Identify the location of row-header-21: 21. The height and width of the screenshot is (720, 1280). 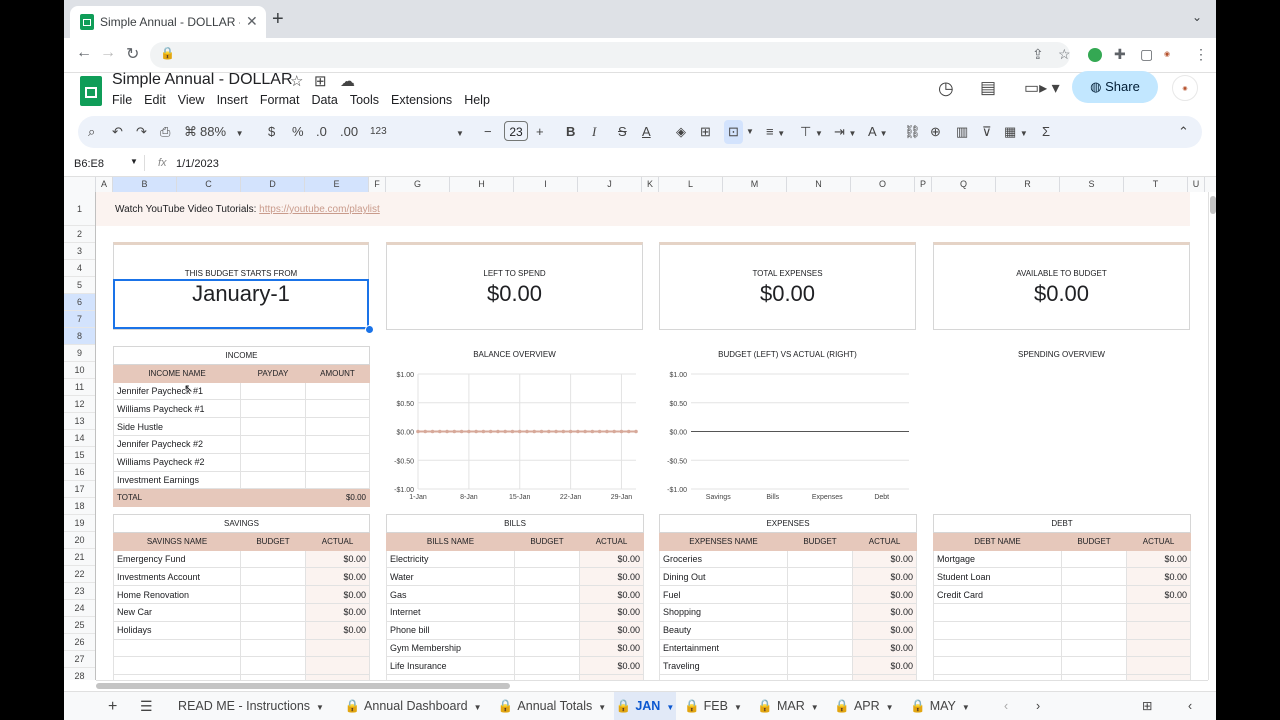
(79, 557).